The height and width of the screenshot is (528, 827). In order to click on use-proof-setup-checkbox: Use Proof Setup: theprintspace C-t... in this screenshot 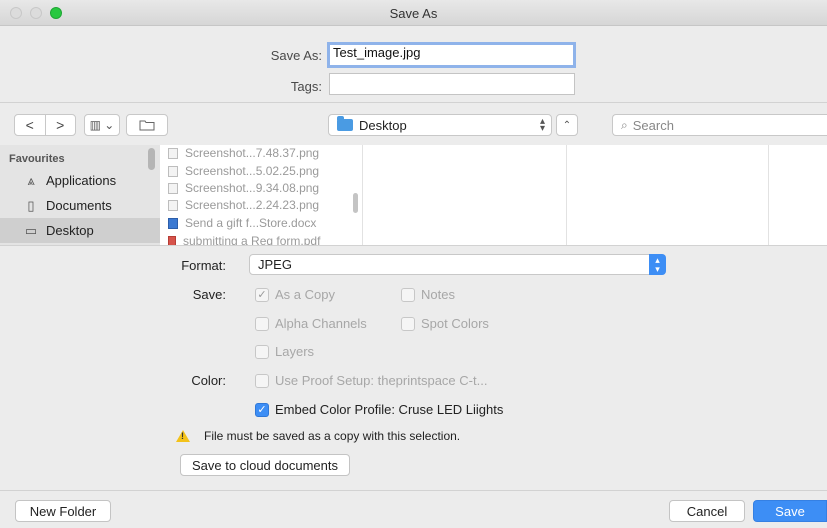, I will do `click(371, 380)`.